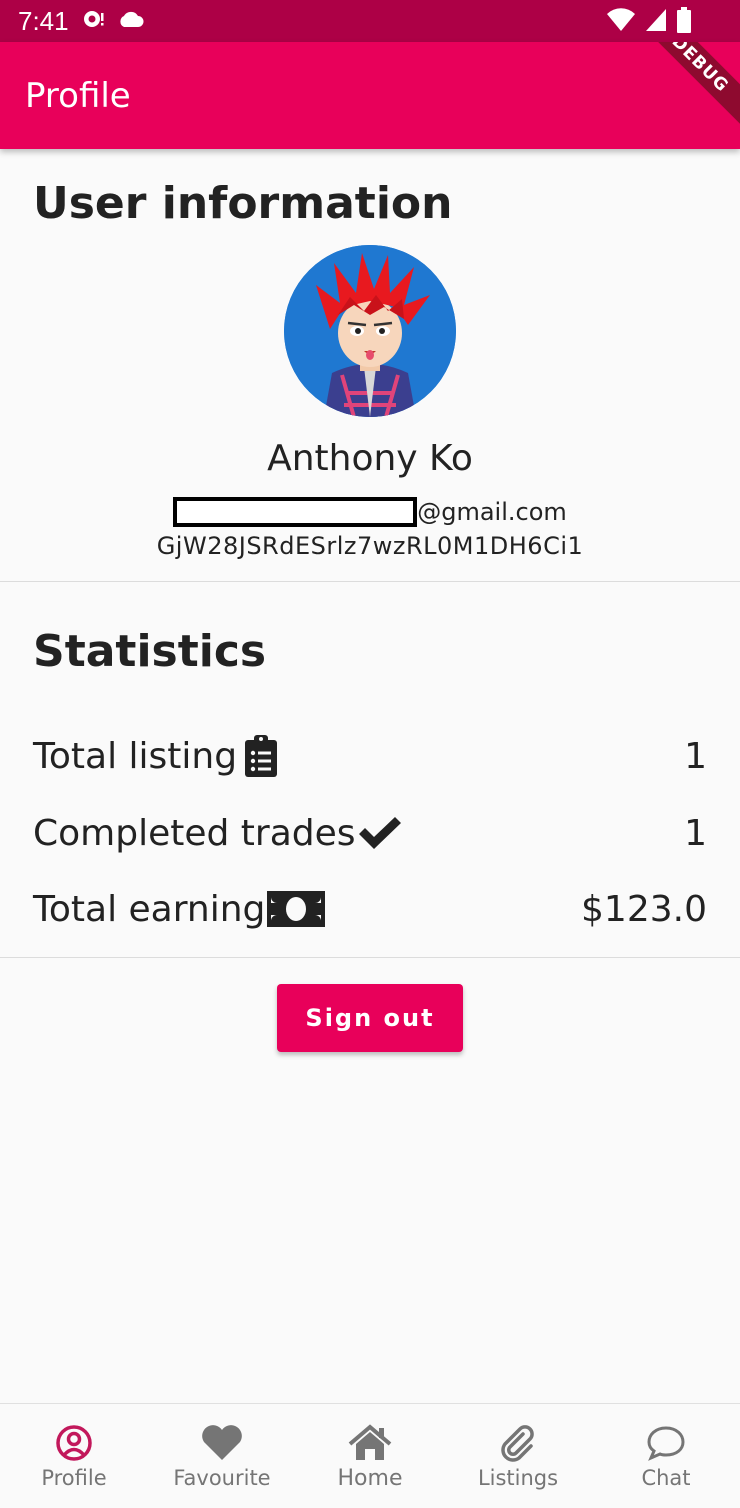 Image resolution: width=740 pixels, height=1508 pixels. Describe the element at coordinates (492, 512) in the screenshot. I see `email-suffix: @gmail.com` at that location.